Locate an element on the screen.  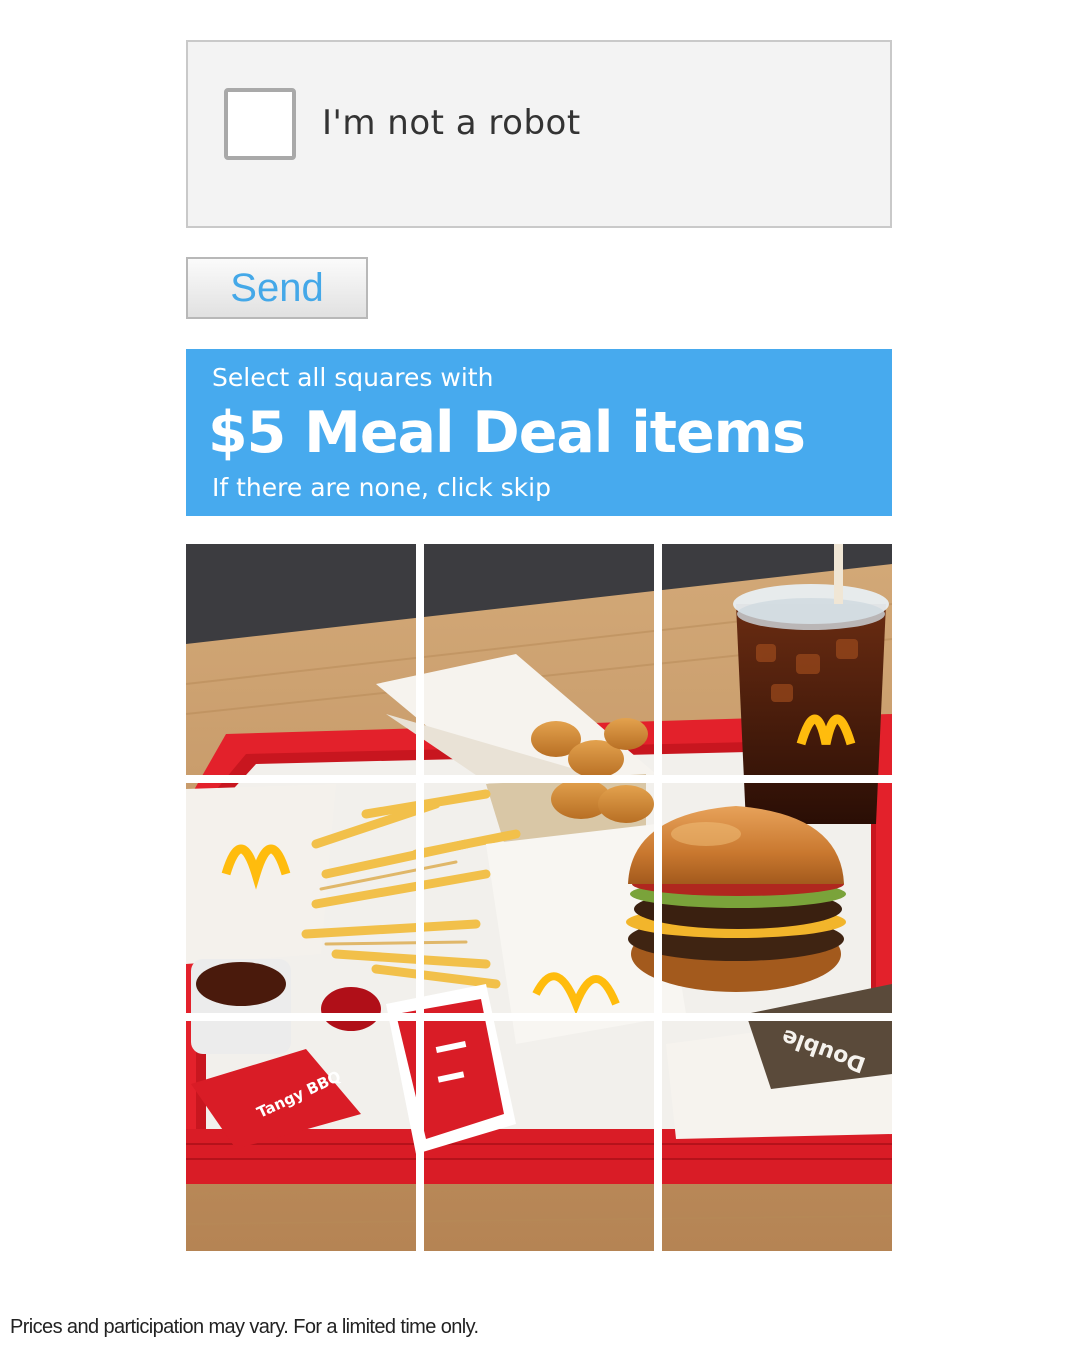
captcha-box: I'm not a robot is located at coordinates (539, 134).